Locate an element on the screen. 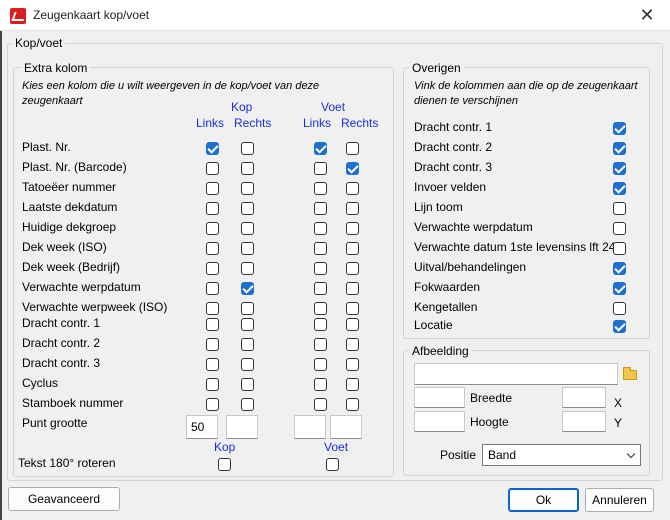  positie-select: Band is located at coordinates (561, 455).